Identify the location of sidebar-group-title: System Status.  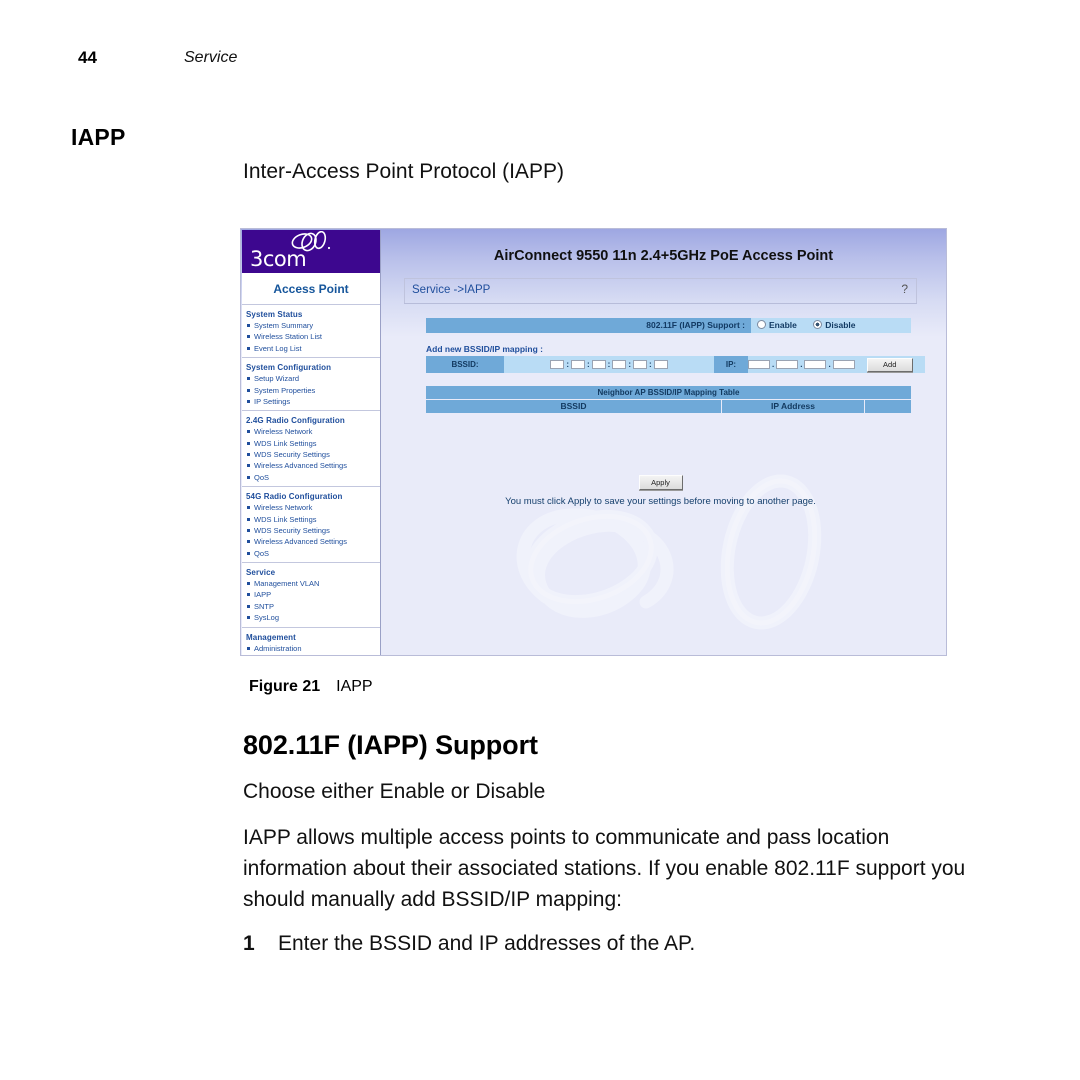
(274, 314).